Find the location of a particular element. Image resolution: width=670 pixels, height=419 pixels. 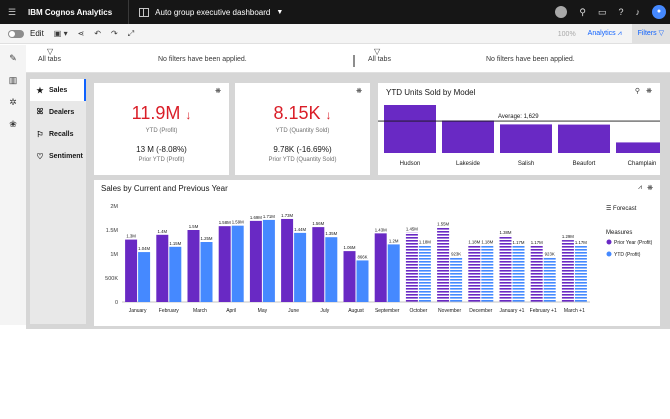

analytics-icon: ⩘ is located at coordinates (619, 33).